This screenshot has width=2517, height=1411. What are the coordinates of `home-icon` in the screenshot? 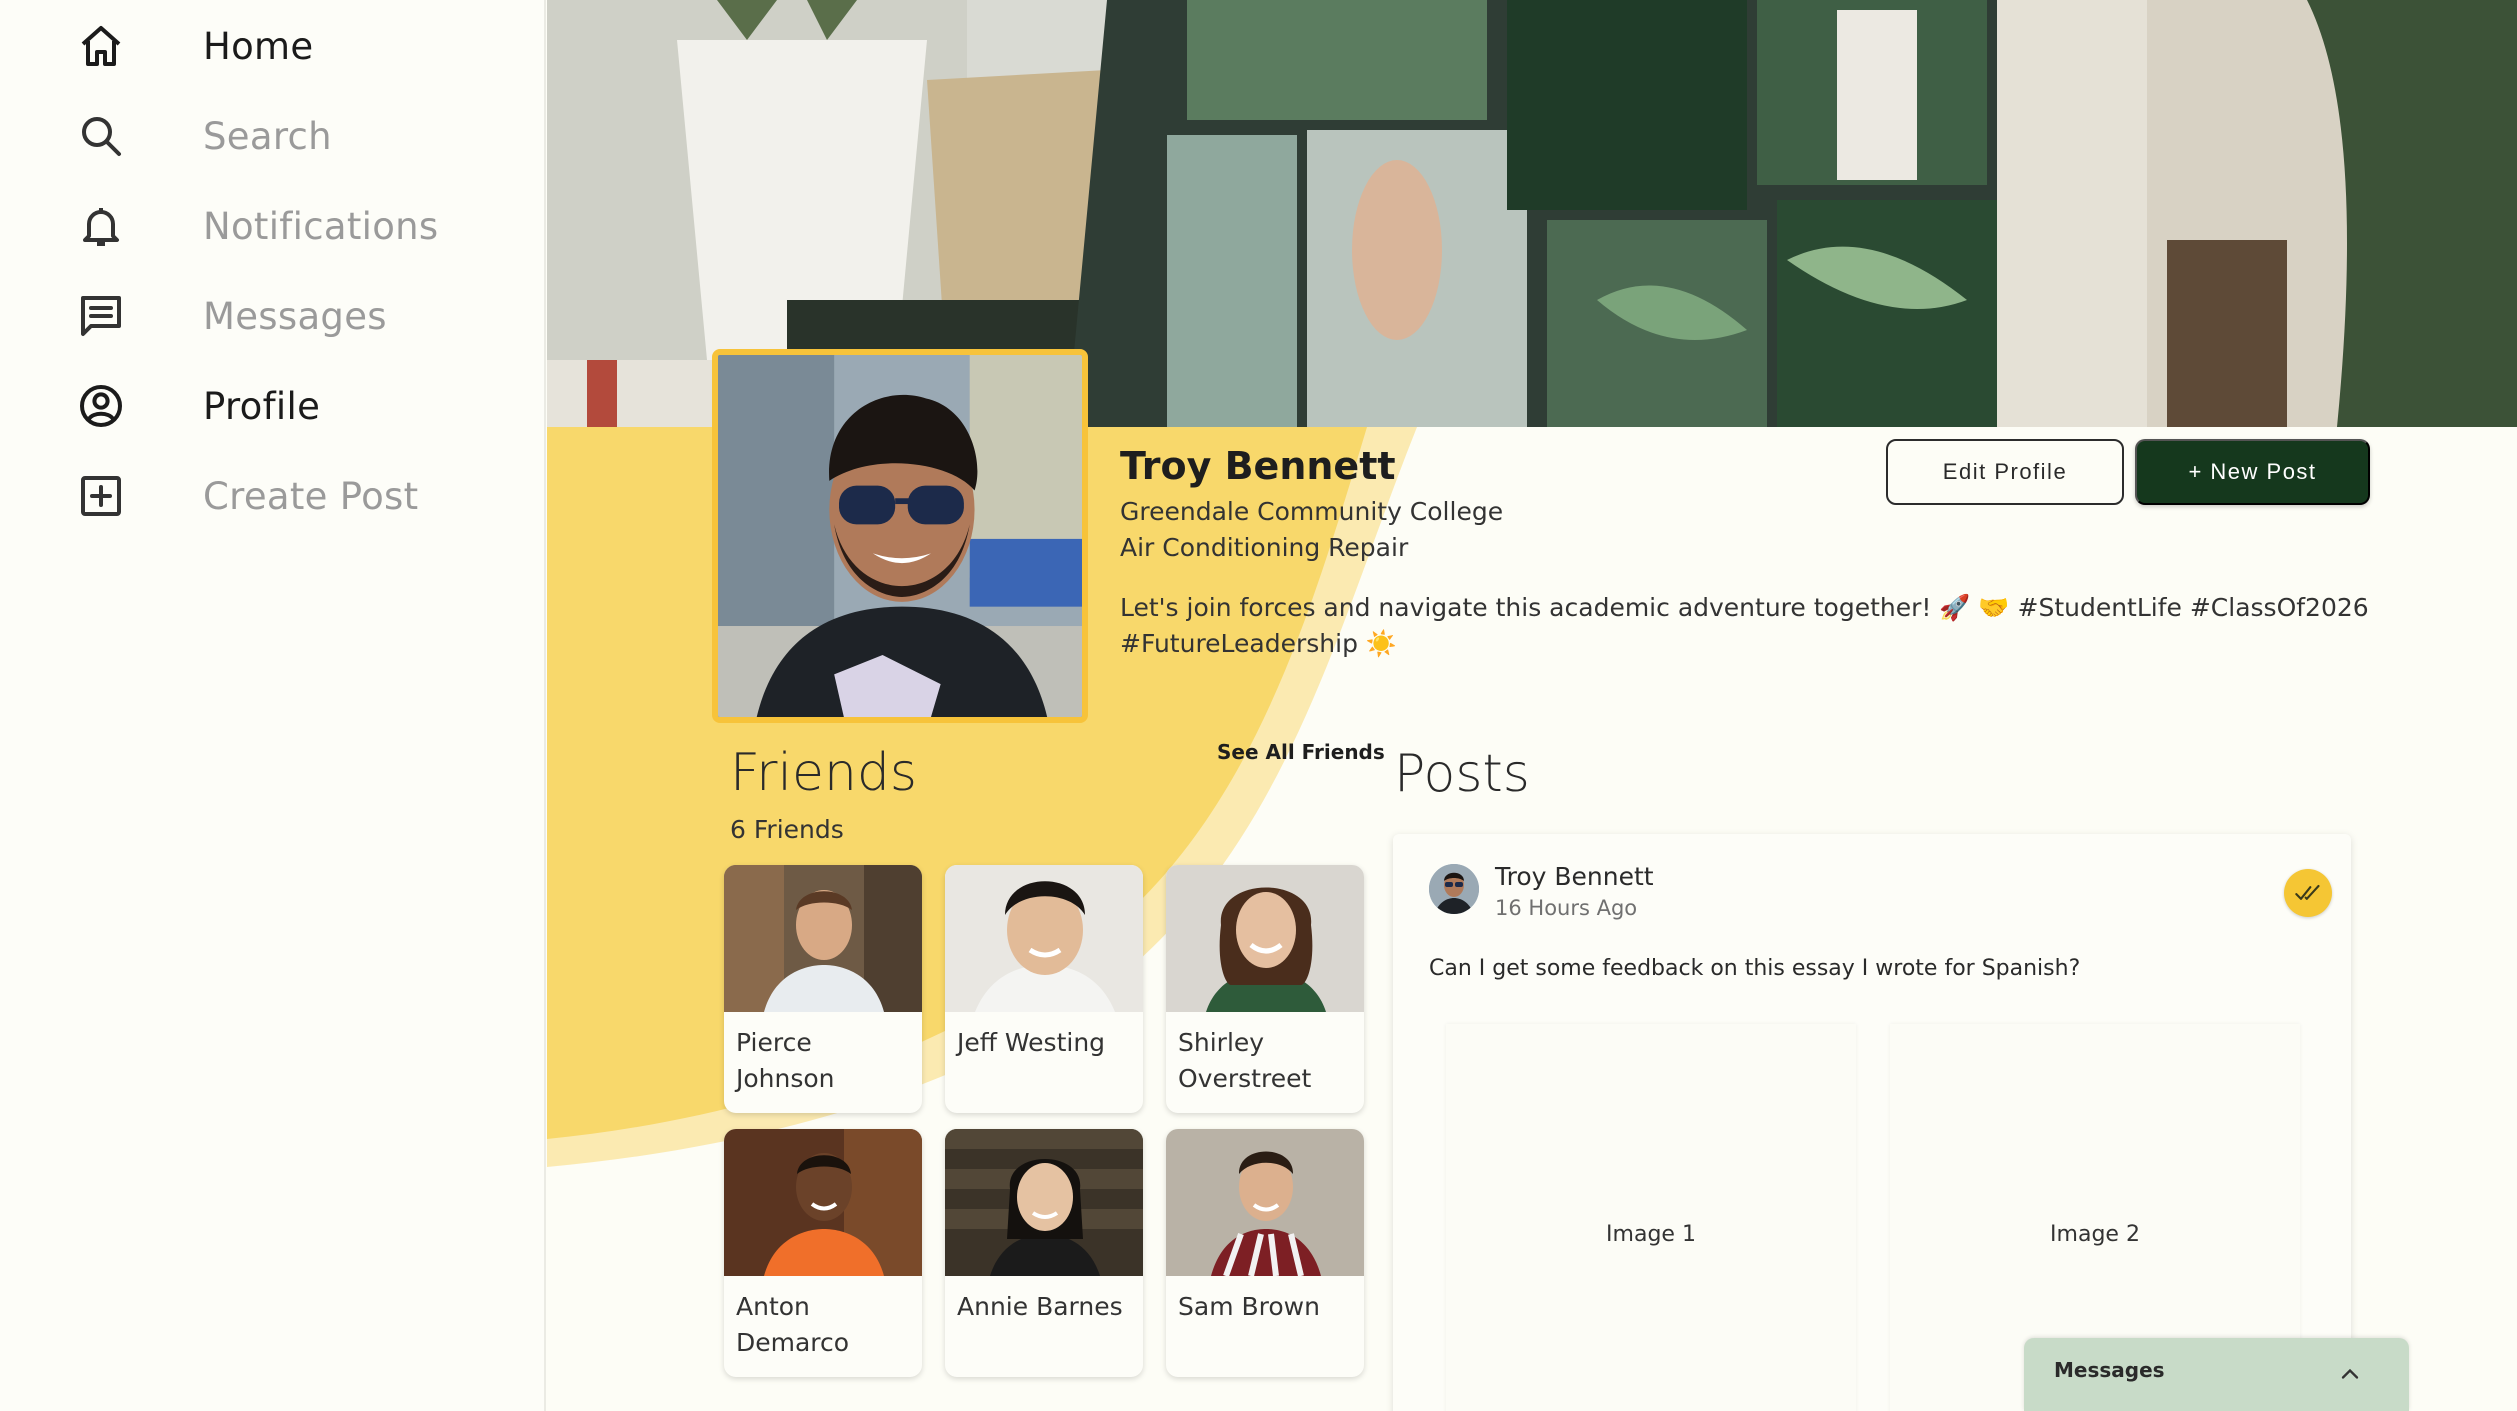 It's located at (101, 46).